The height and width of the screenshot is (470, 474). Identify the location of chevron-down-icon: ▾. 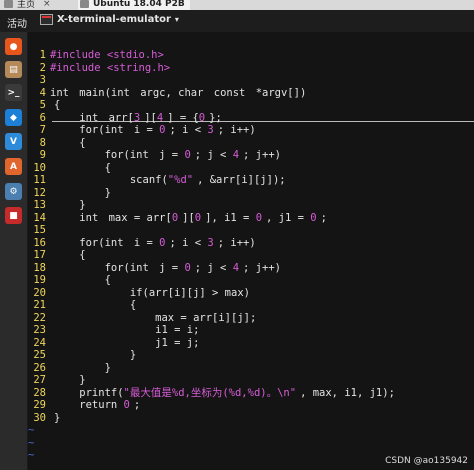
(176, 19).